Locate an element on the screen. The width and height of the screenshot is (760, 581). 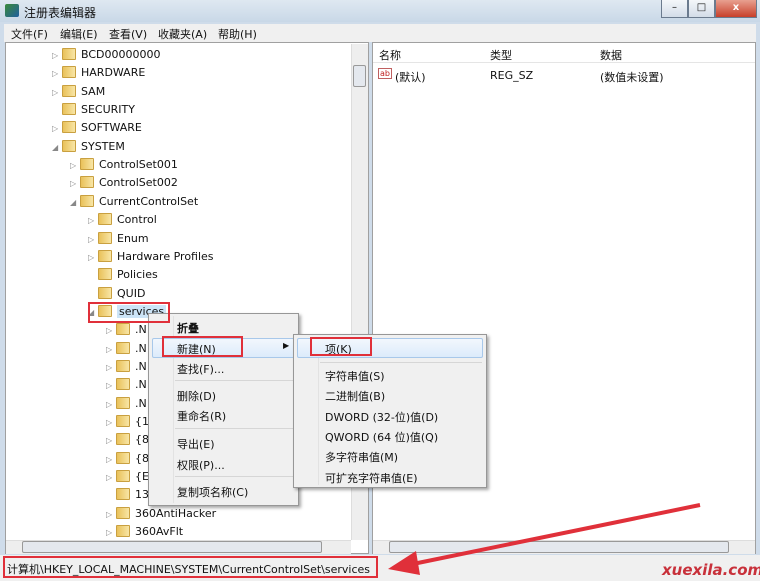
menu-item-delete: 删除(D) is located at coordinates (196, 396).